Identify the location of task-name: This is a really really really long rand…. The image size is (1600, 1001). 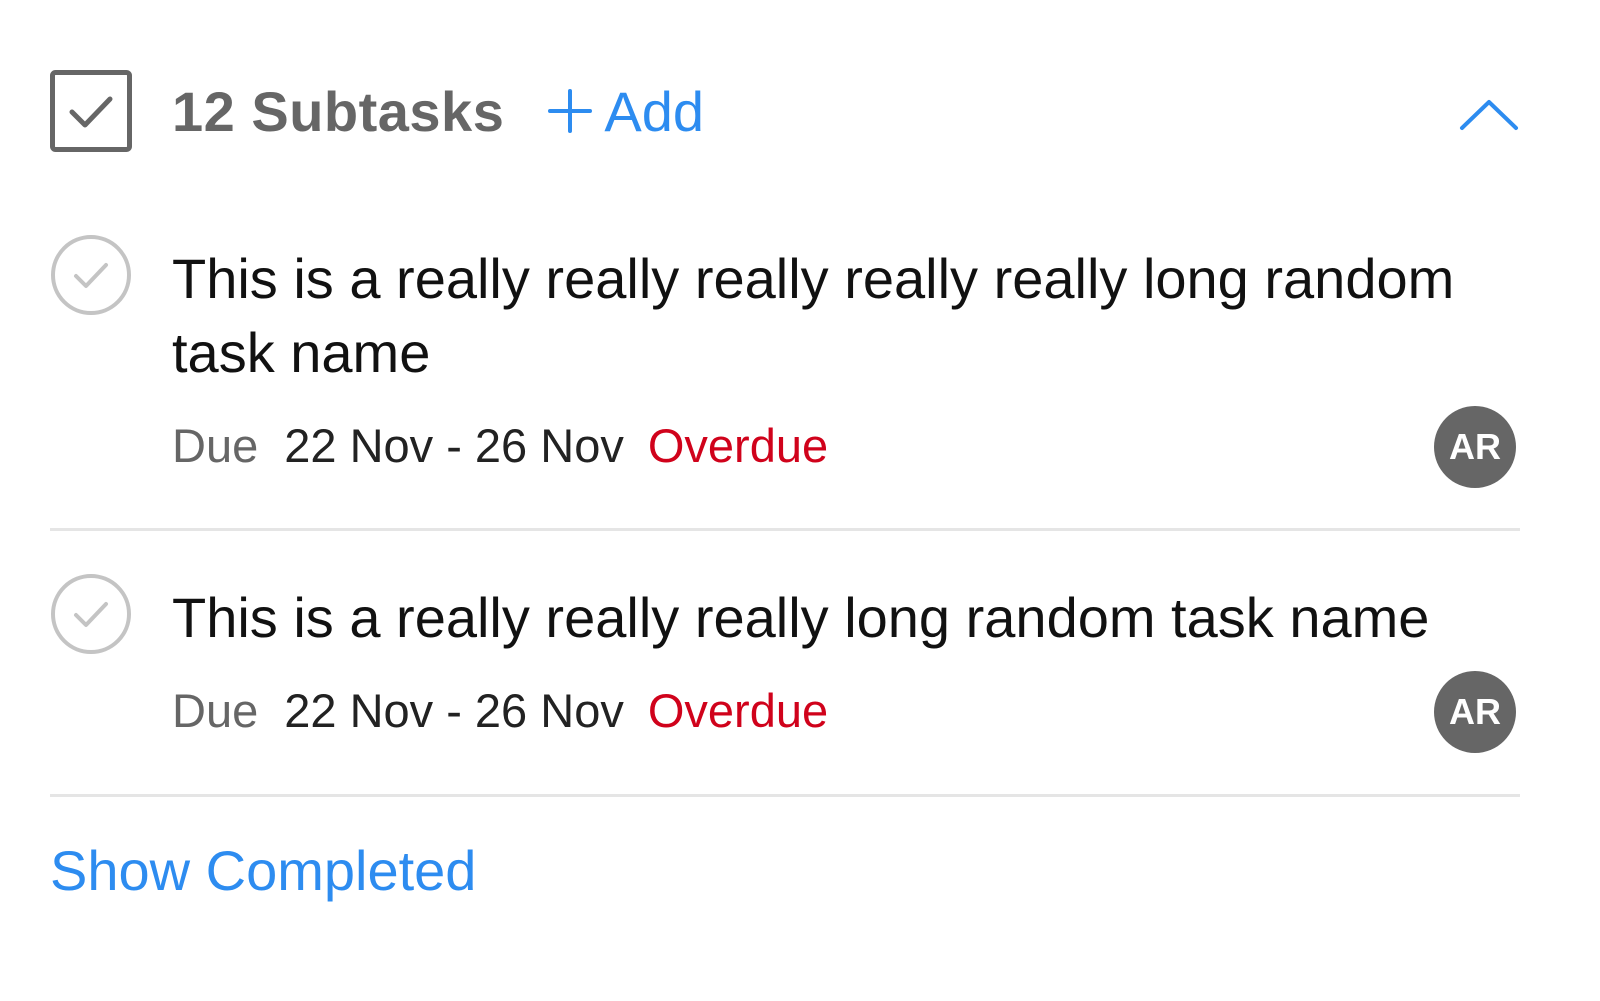
(836, 618).